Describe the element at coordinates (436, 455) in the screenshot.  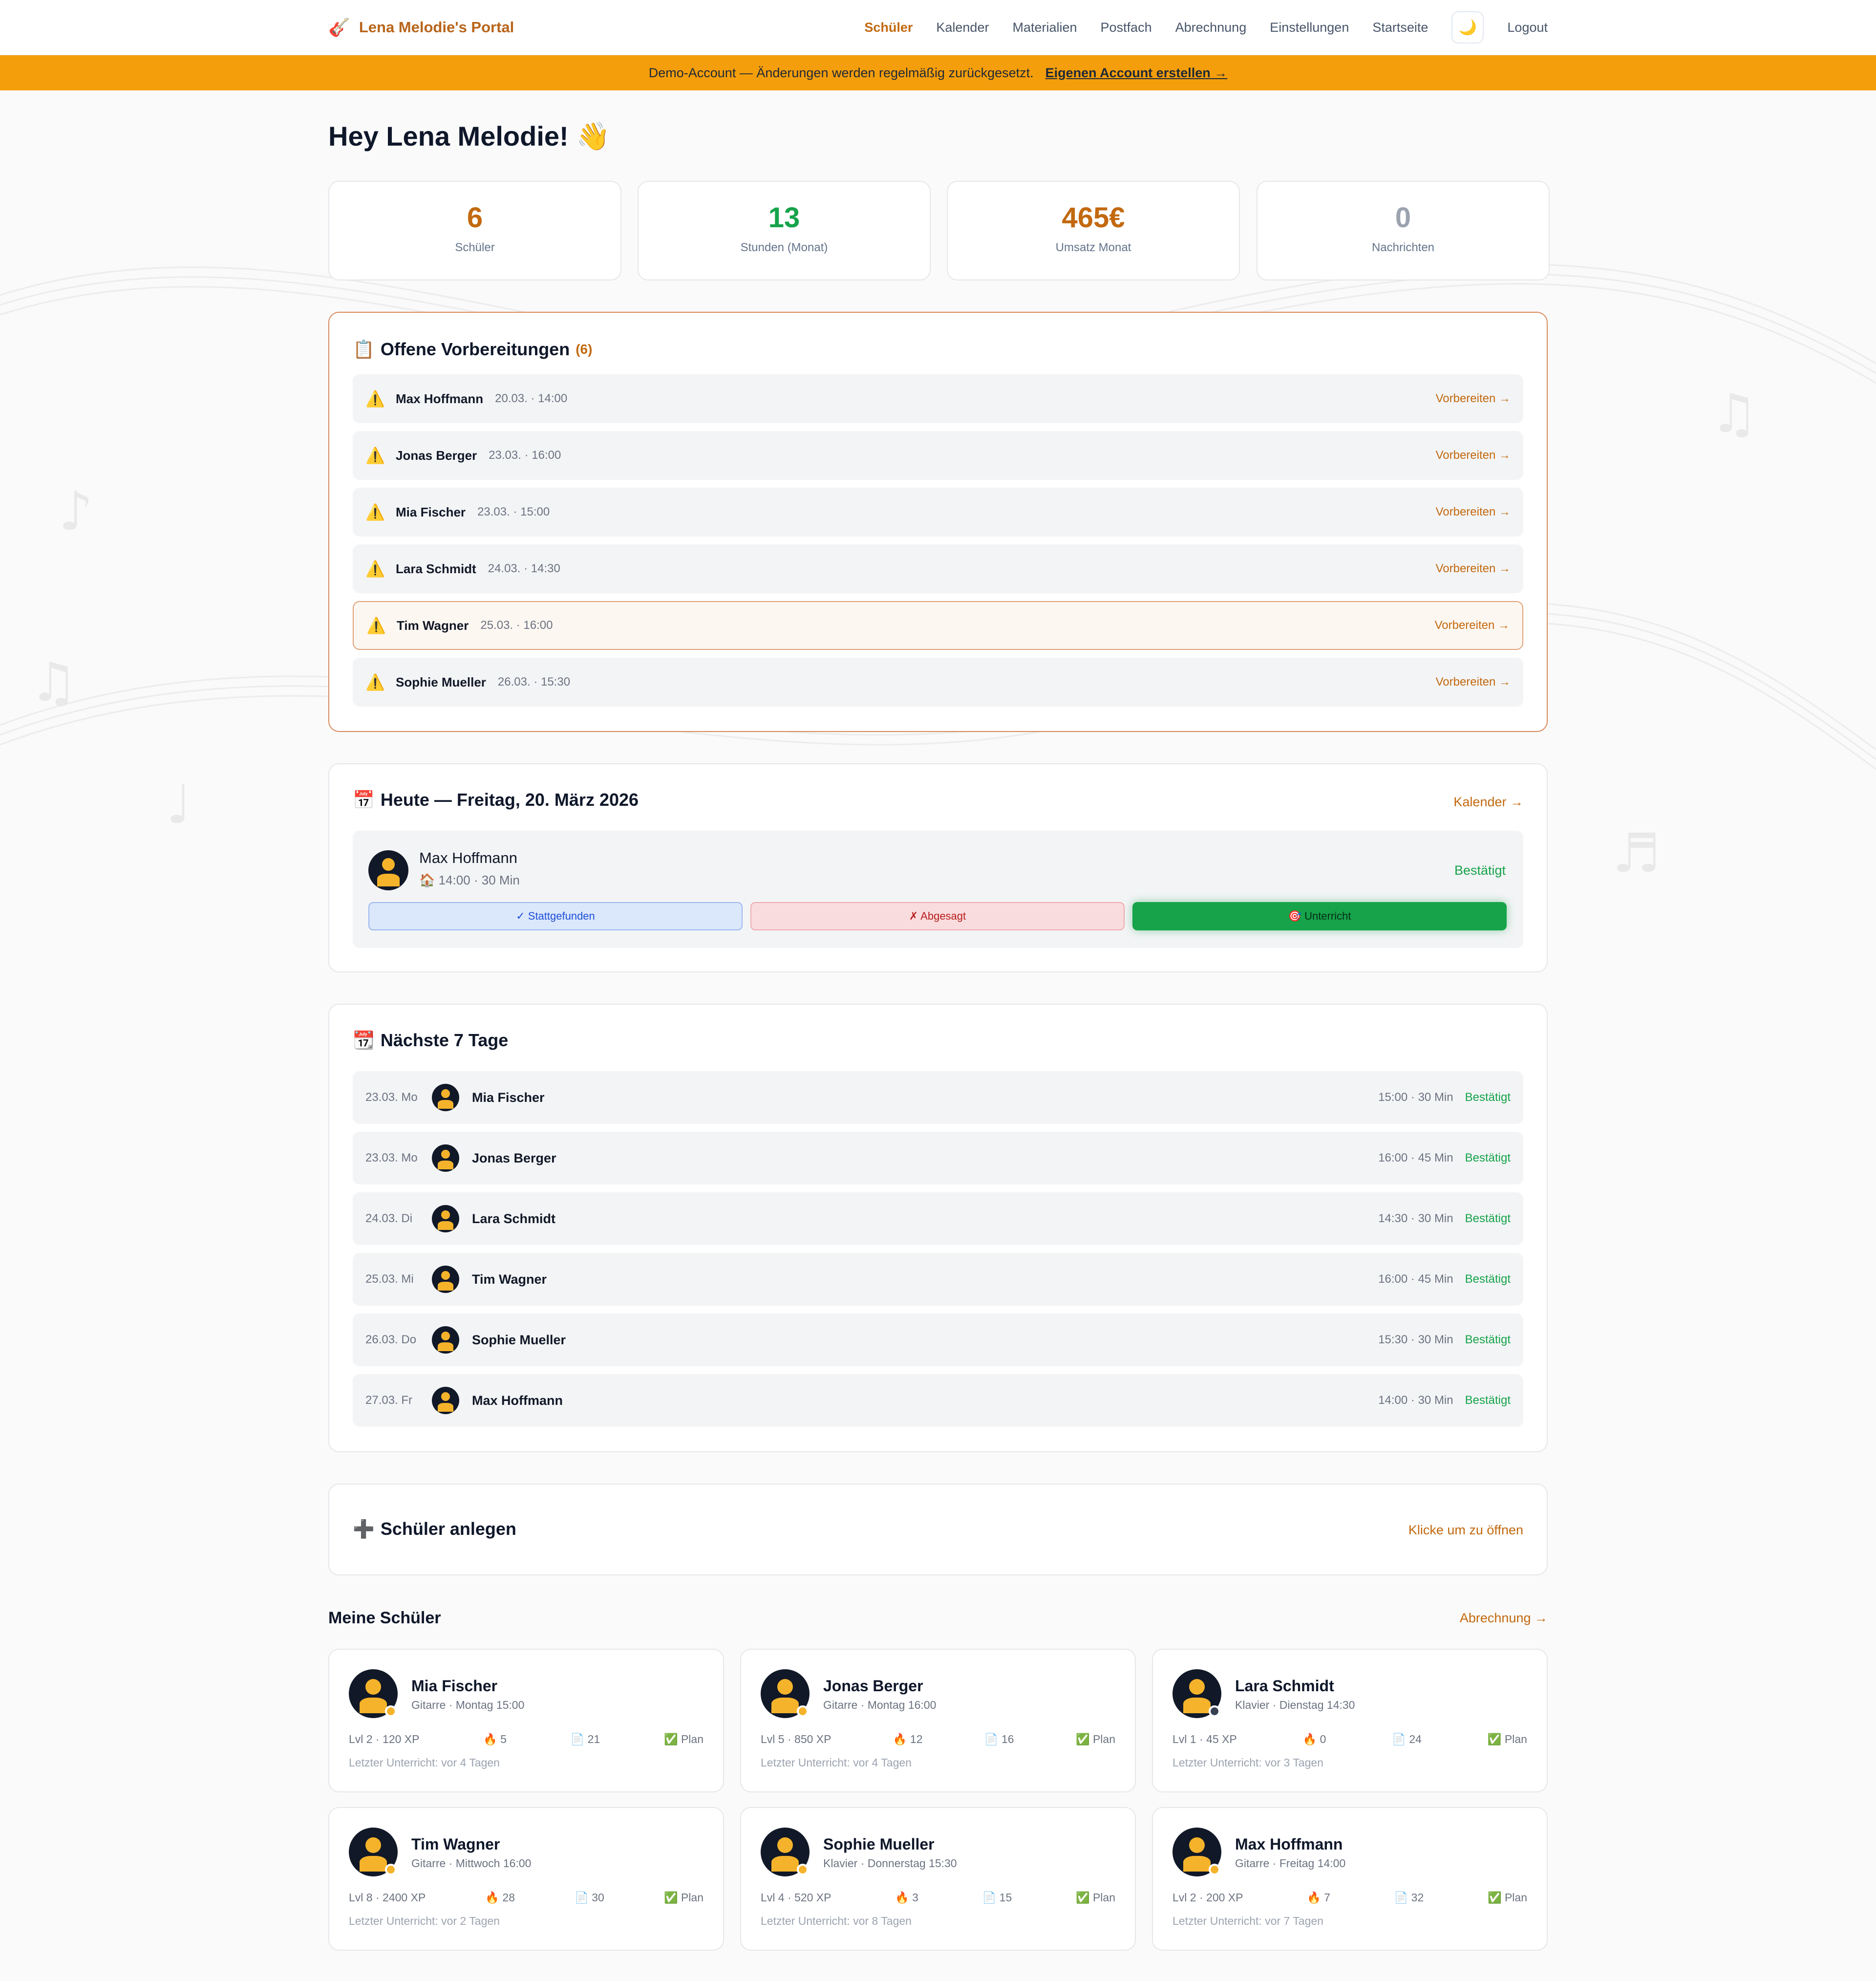
I see `student-name: Jonas Berger` at that location.